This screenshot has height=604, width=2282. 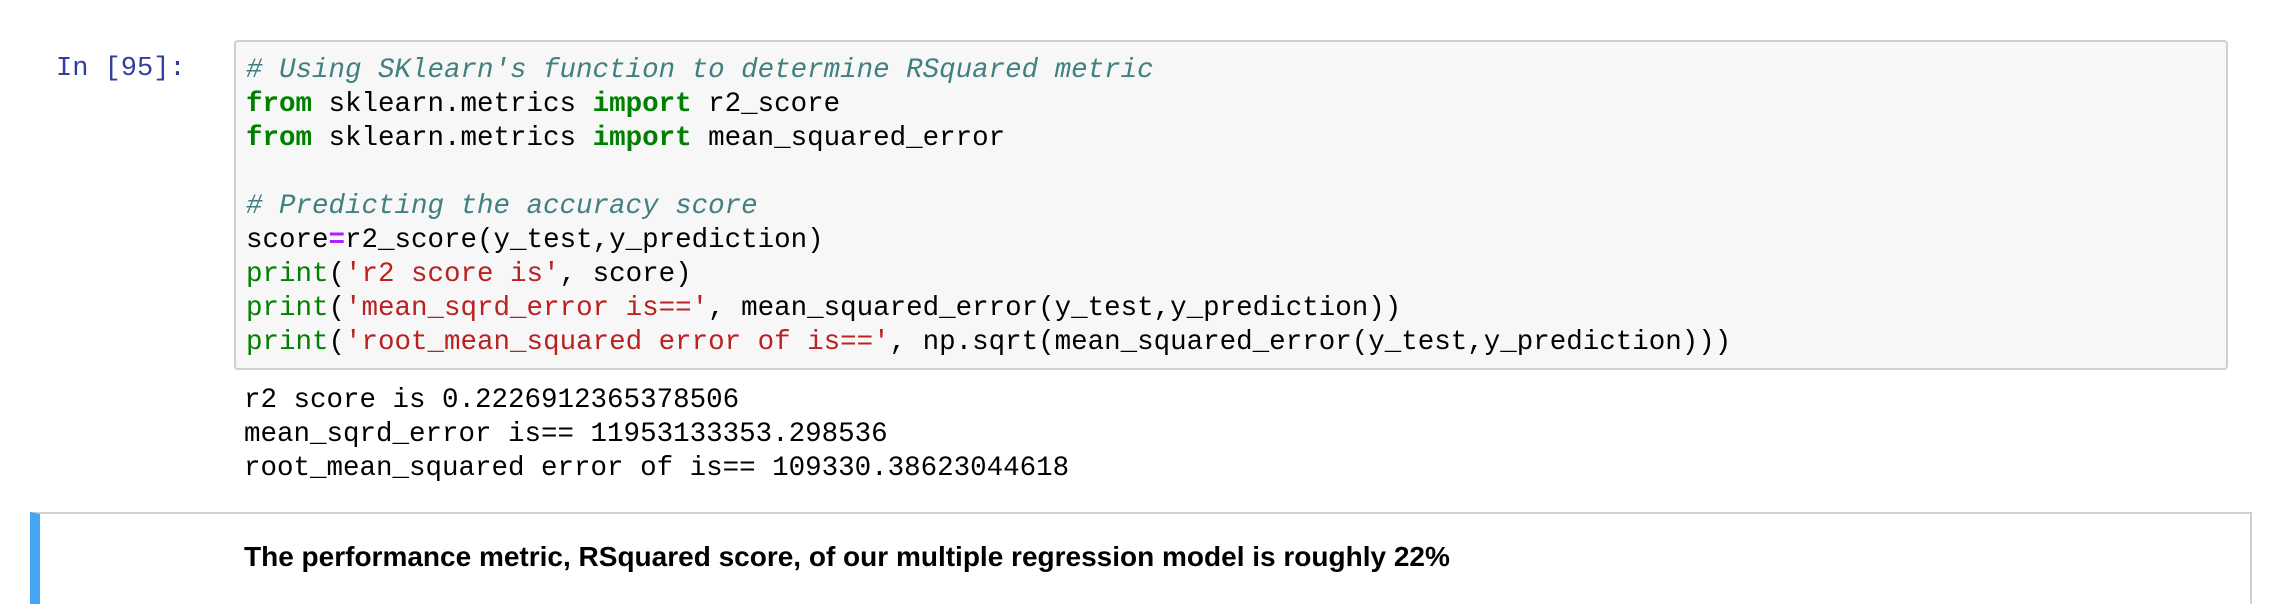 I want to click on output-line: r2 score is 0.2226912365378506, so click(x=492, y=400).